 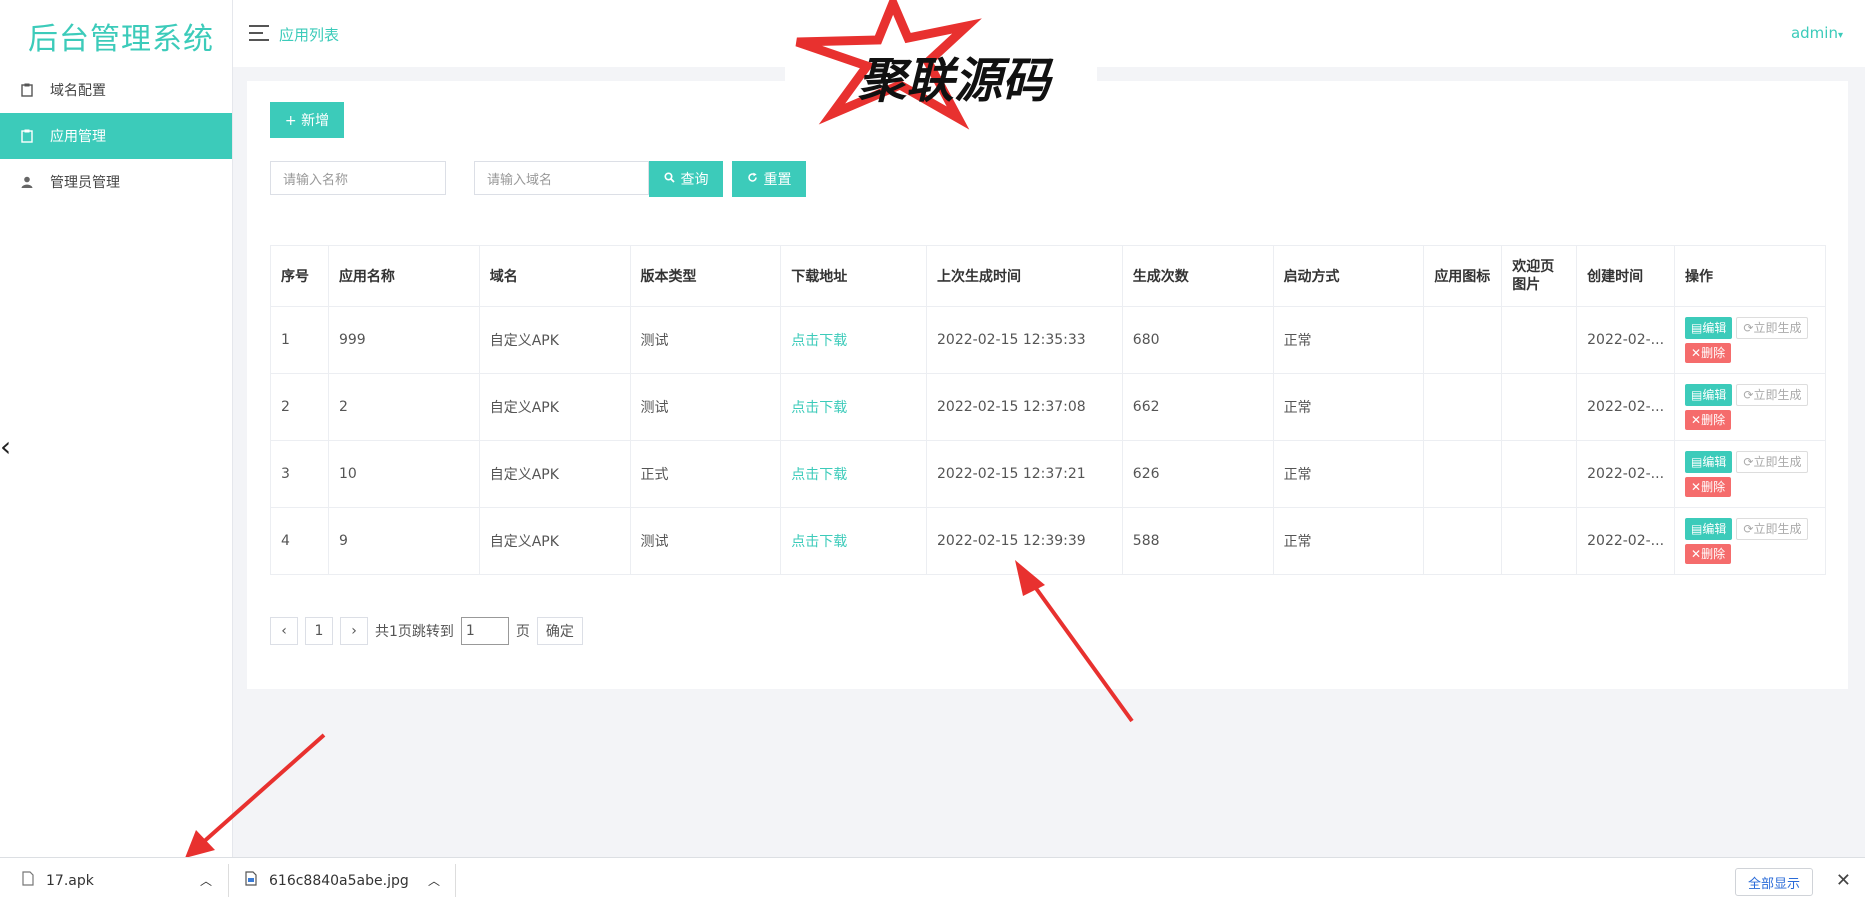 What do you see at coordinates (1030, 578) in the screenshot?
I see `arrow-head` at bounding box center [1030, 578].